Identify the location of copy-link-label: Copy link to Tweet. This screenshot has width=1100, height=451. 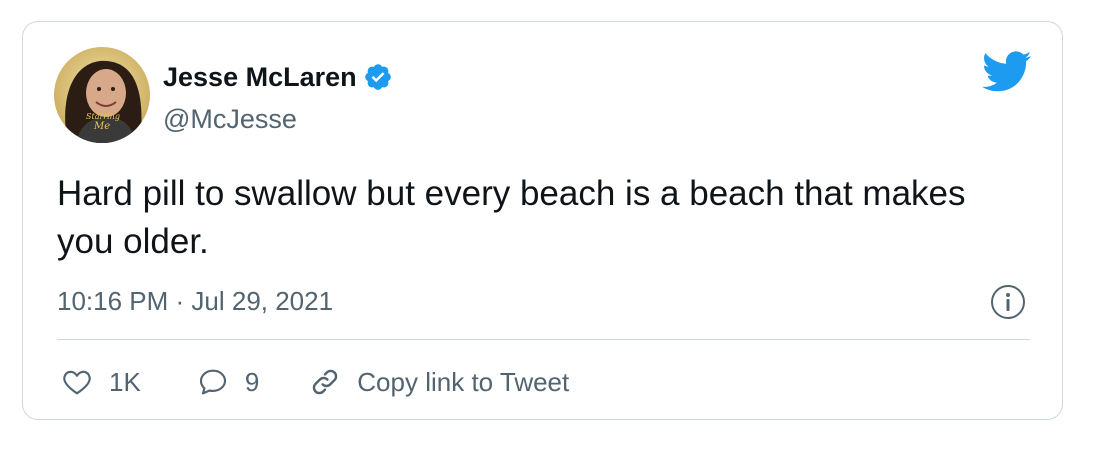
(463, 382).